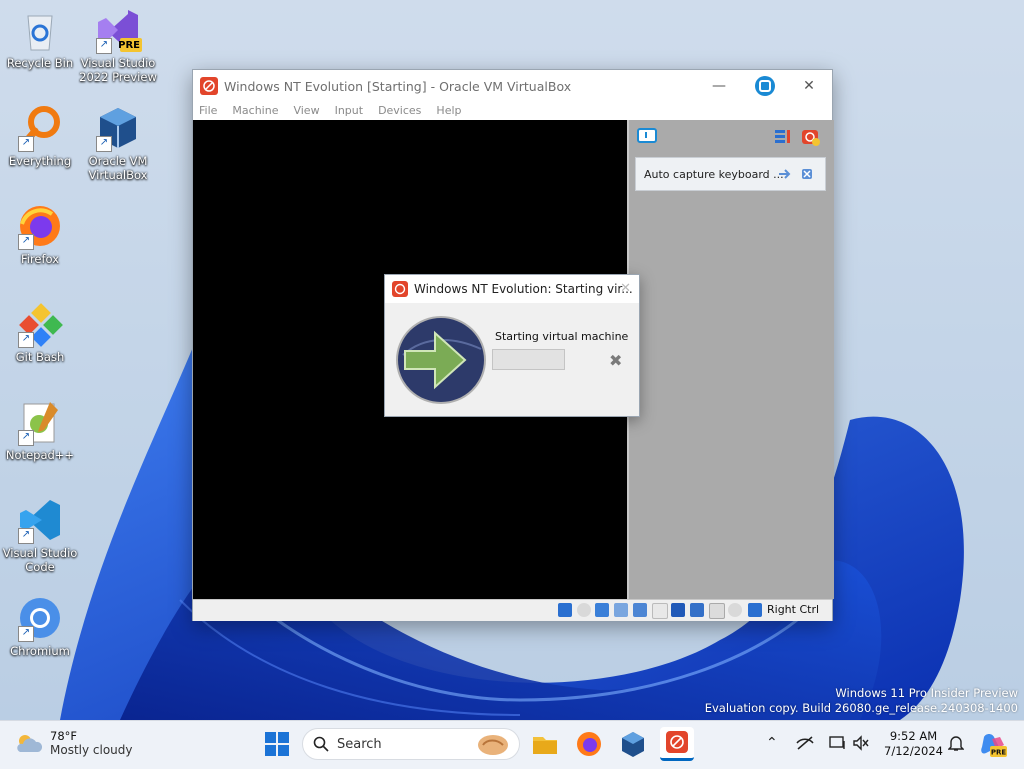  I want to click on notice-close-icon, so click(807, 174).